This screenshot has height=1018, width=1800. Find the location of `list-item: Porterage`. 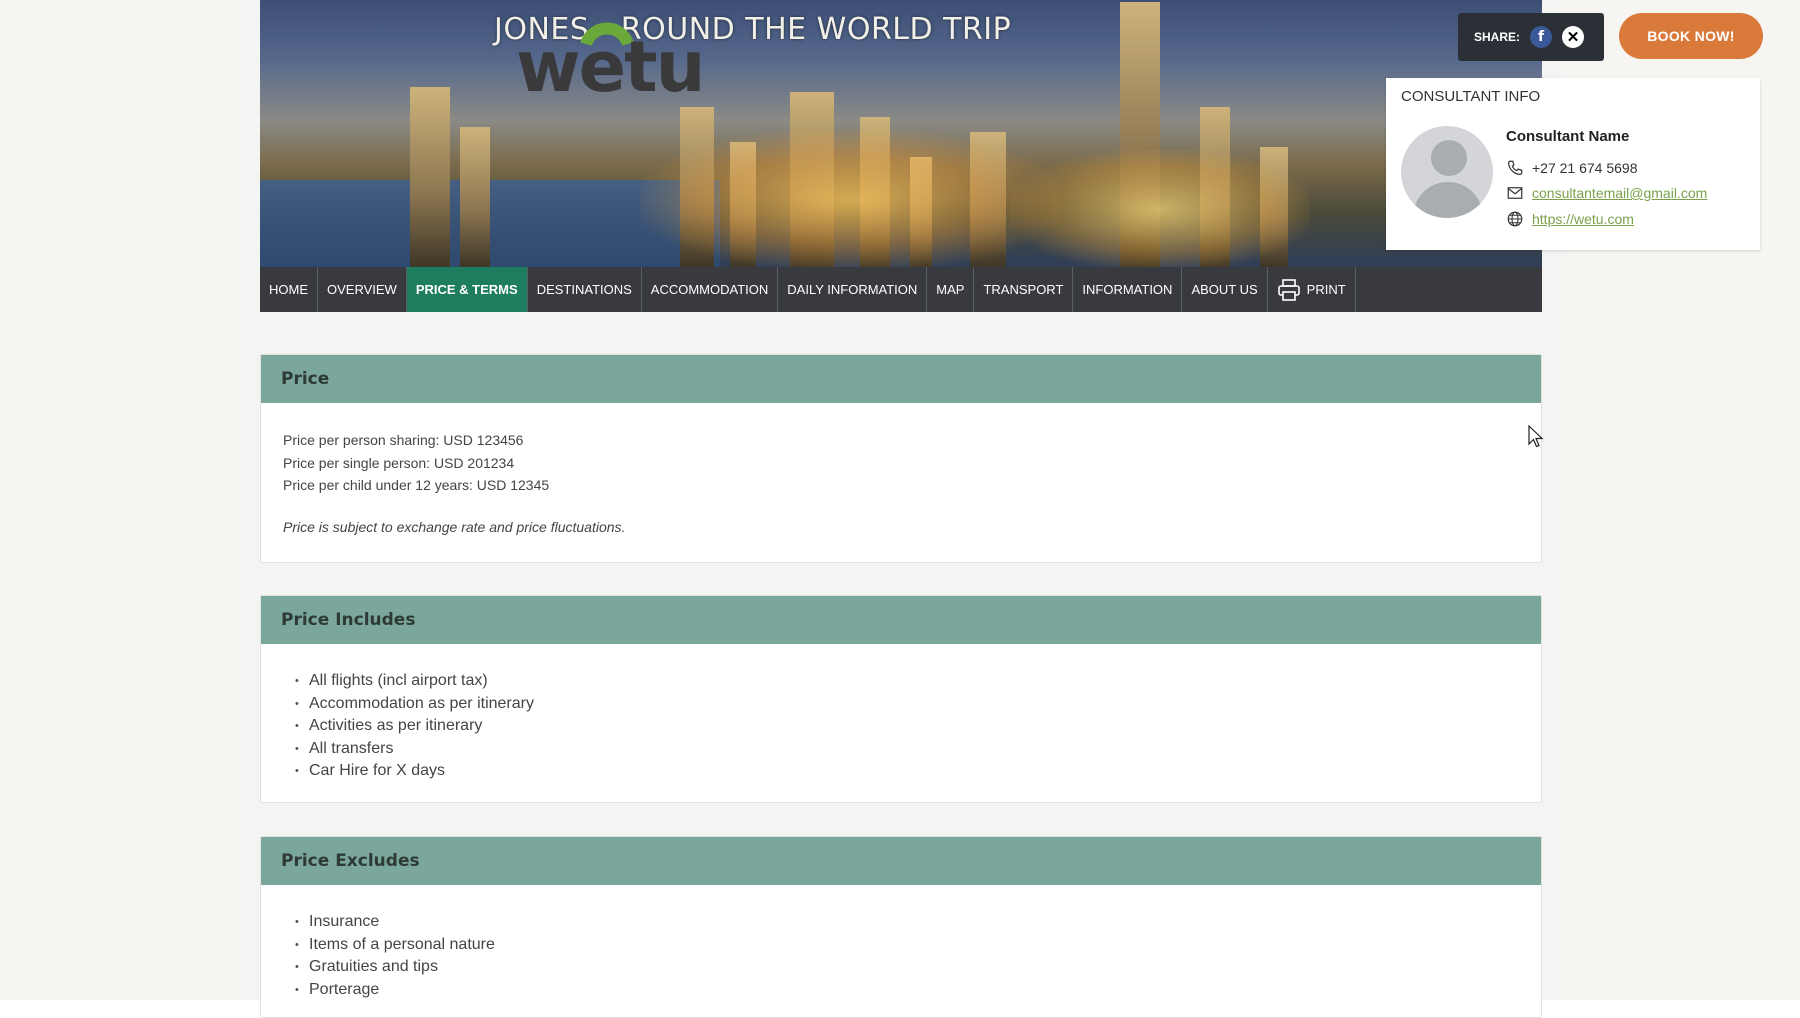

list-item: Porterage is located at coordinates (918, 990).